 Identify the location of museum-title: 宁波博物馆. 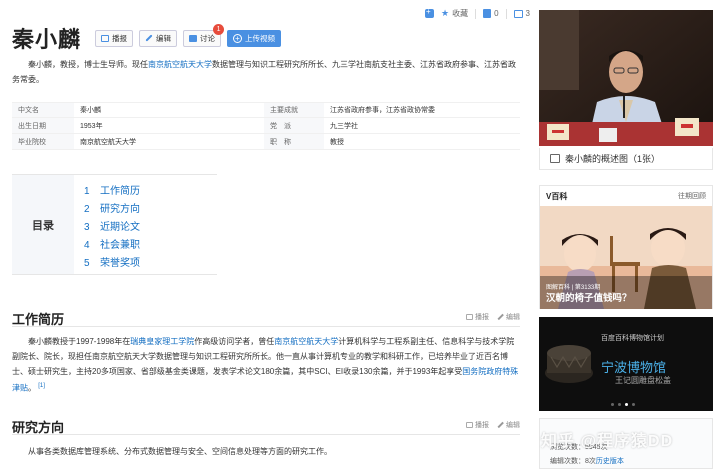
(634, 367).